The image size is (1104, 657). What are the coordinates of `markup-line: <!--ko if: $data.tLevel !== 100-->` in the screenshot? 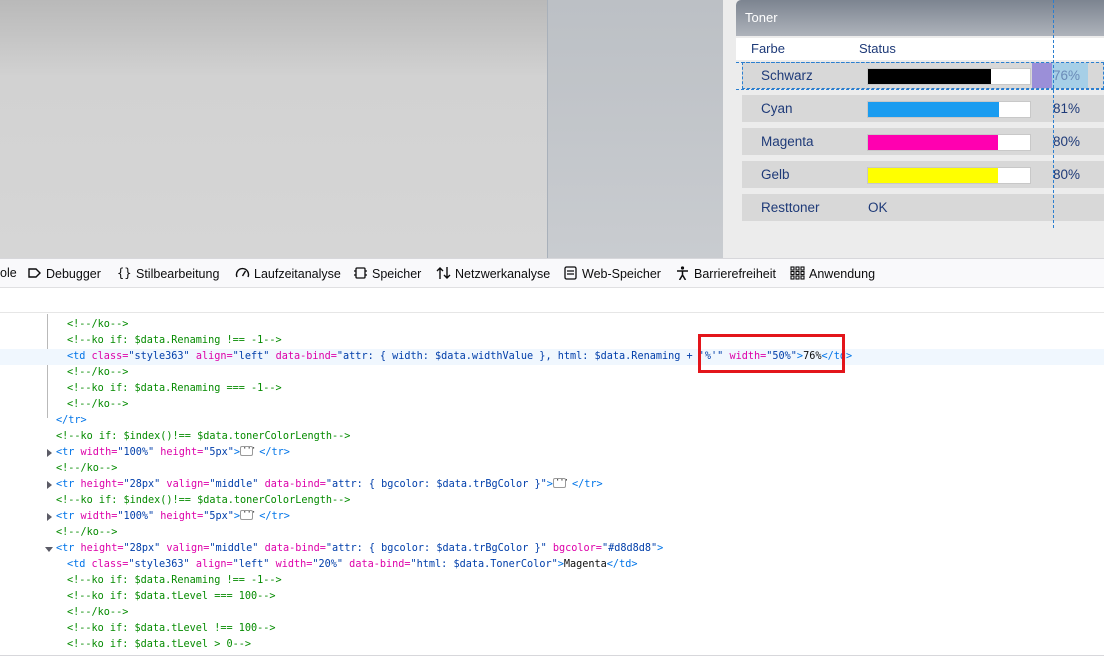 It's located at (552, 629).